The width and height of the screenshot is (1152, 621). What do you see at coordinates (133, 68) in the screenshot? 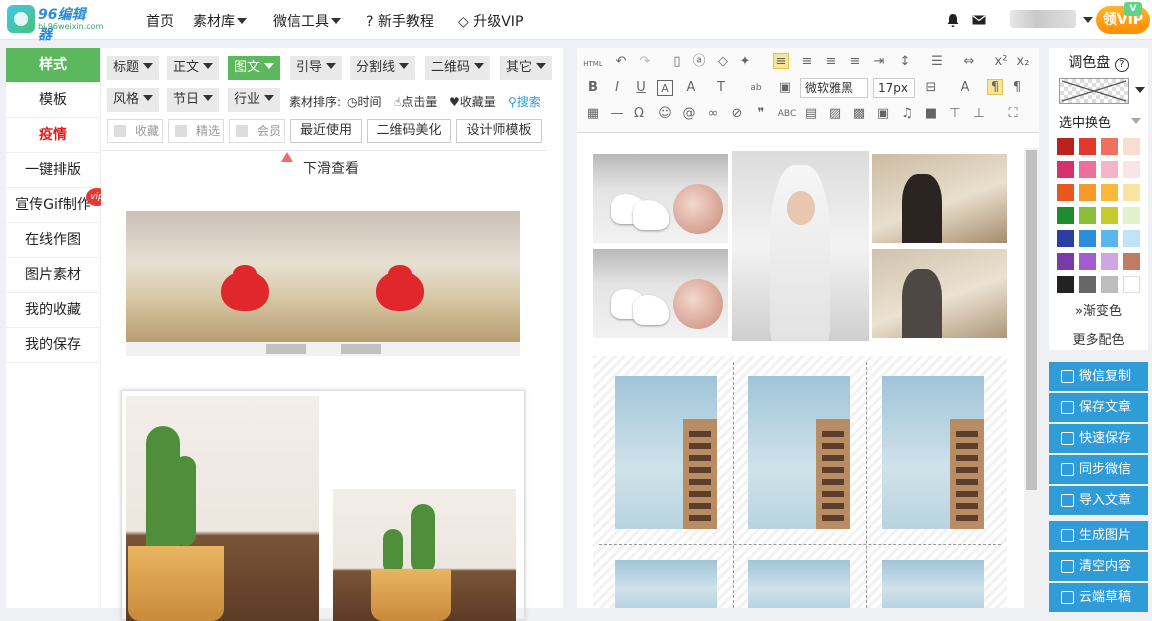
I see `filter-title: 标题` at bounding box center [133, 68].